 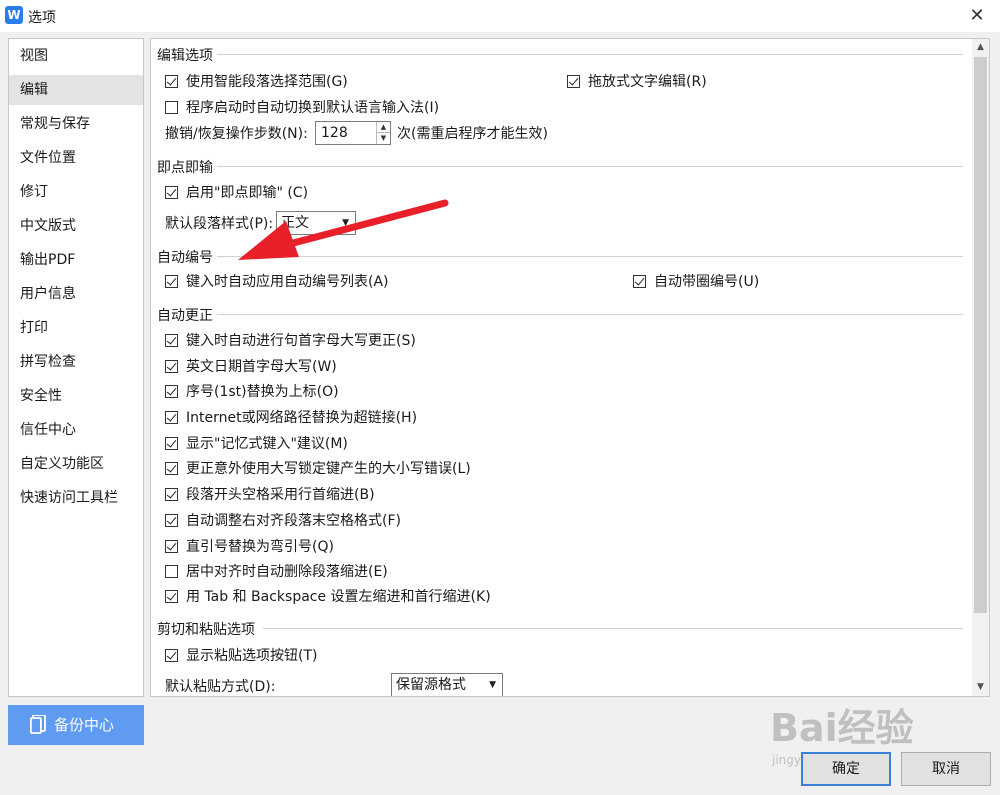 What do you see at coordinates (328, 469) in the screenshot?
I see `option-label: 更正意外使用大写锁定键产生的大小写错误(L)` at bounding box center [328, 469].